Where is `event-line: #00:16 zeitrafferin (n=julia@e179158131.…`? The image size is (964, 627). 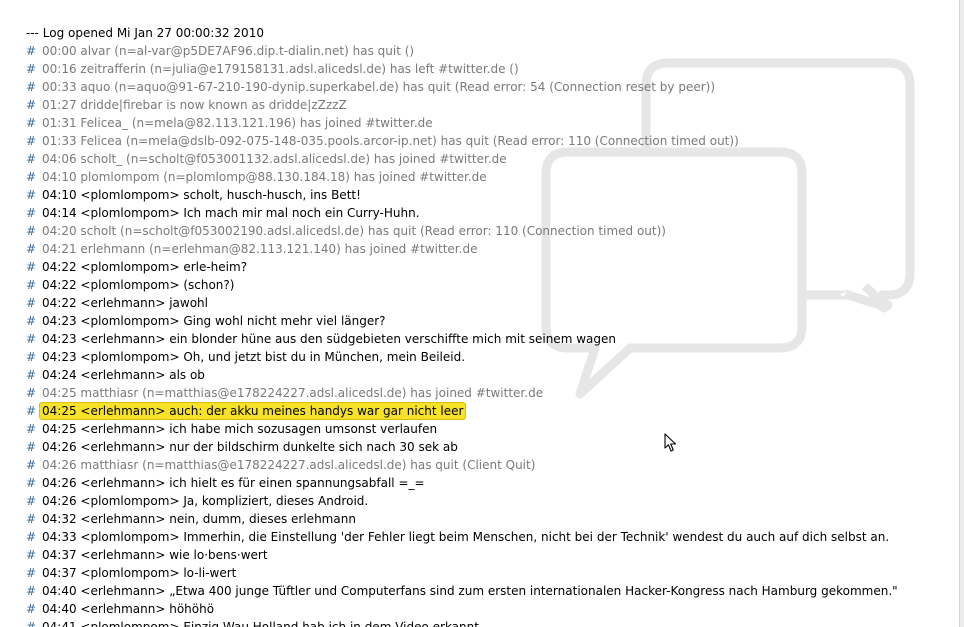
event-line: #00:16 zeitrafferin (n=julia@e179158131.… is located at coordinates (462, 69).